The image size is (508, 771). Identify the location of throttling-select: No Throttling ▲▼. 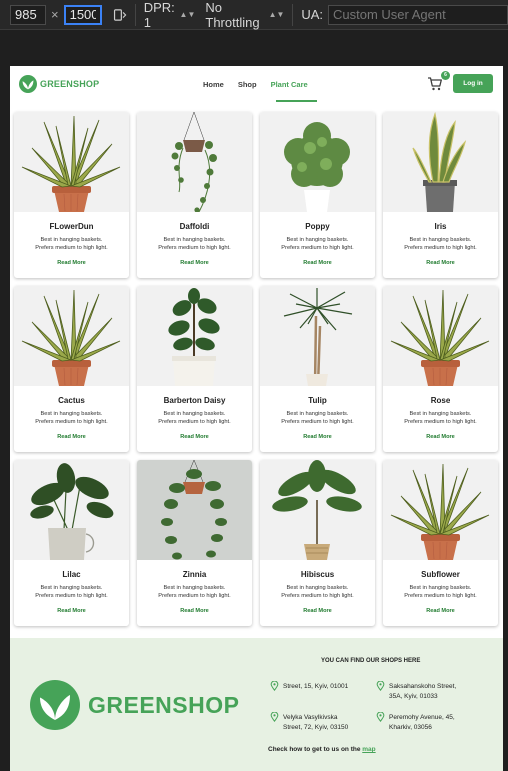
(244, 15).